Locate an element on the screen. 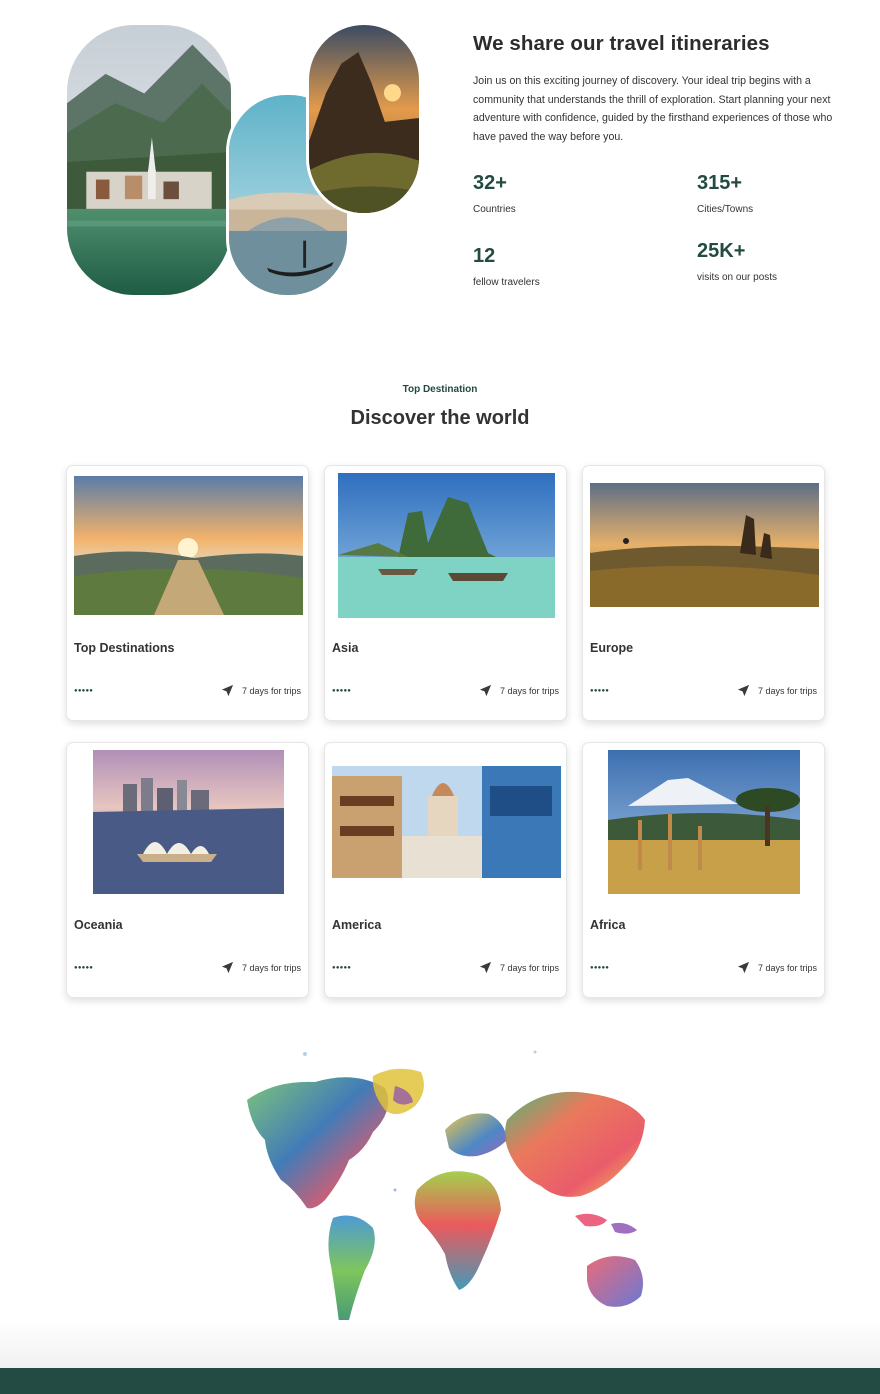 The width and height of the screenshot is (880, 1394). destination-card-asia: Asia ●●●●● 7 days for trips is located at coordinates (445, 593).